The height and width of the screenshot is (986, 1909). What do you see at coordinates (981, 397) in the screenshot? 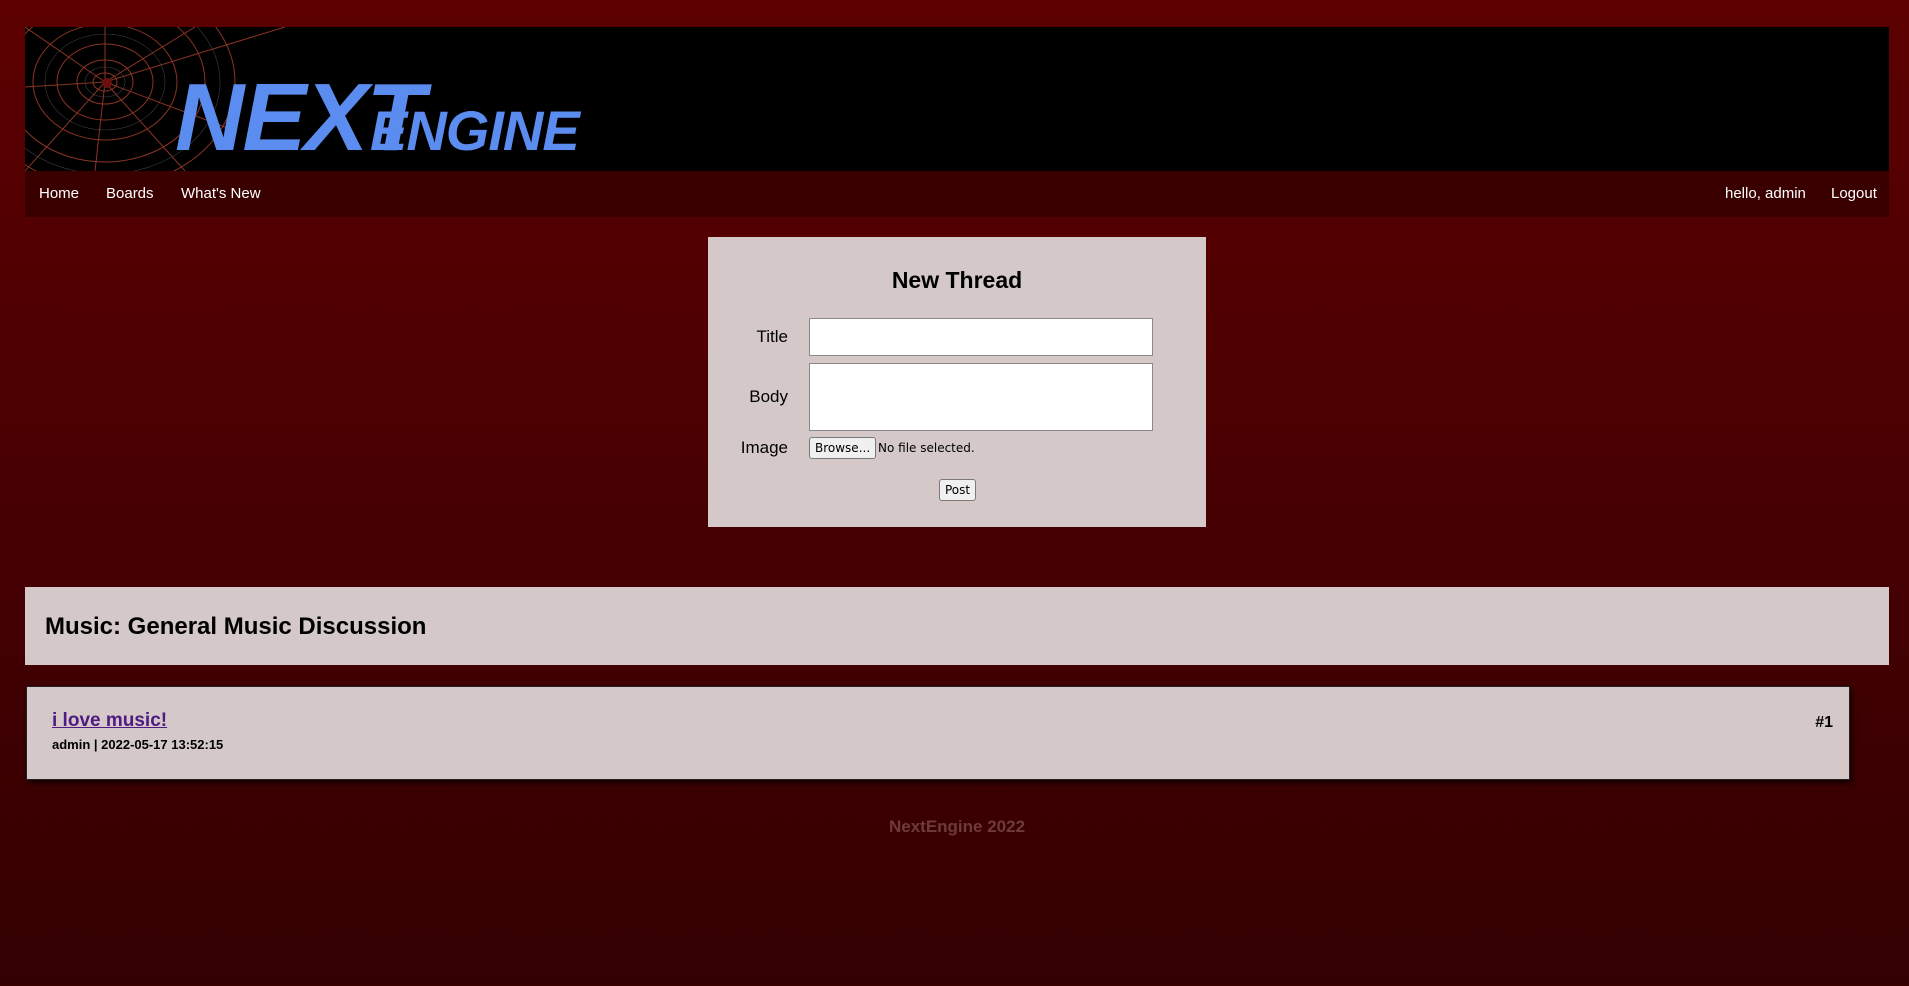
I see `body-textarea` at bounding box center [981, 397].